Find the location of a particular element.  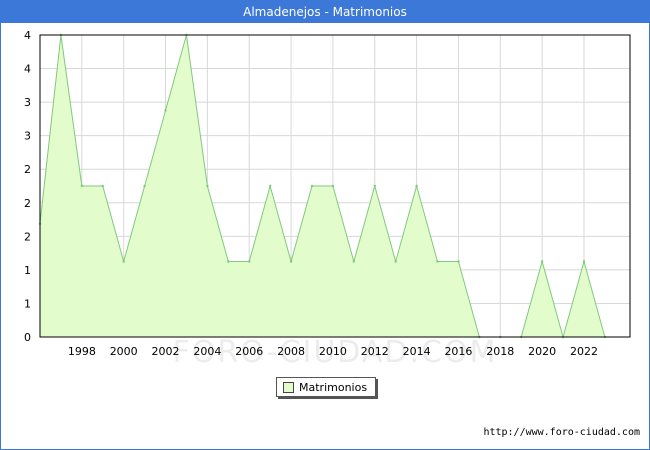

x-tick-label: 2010 is located at coordinates (333, 351).